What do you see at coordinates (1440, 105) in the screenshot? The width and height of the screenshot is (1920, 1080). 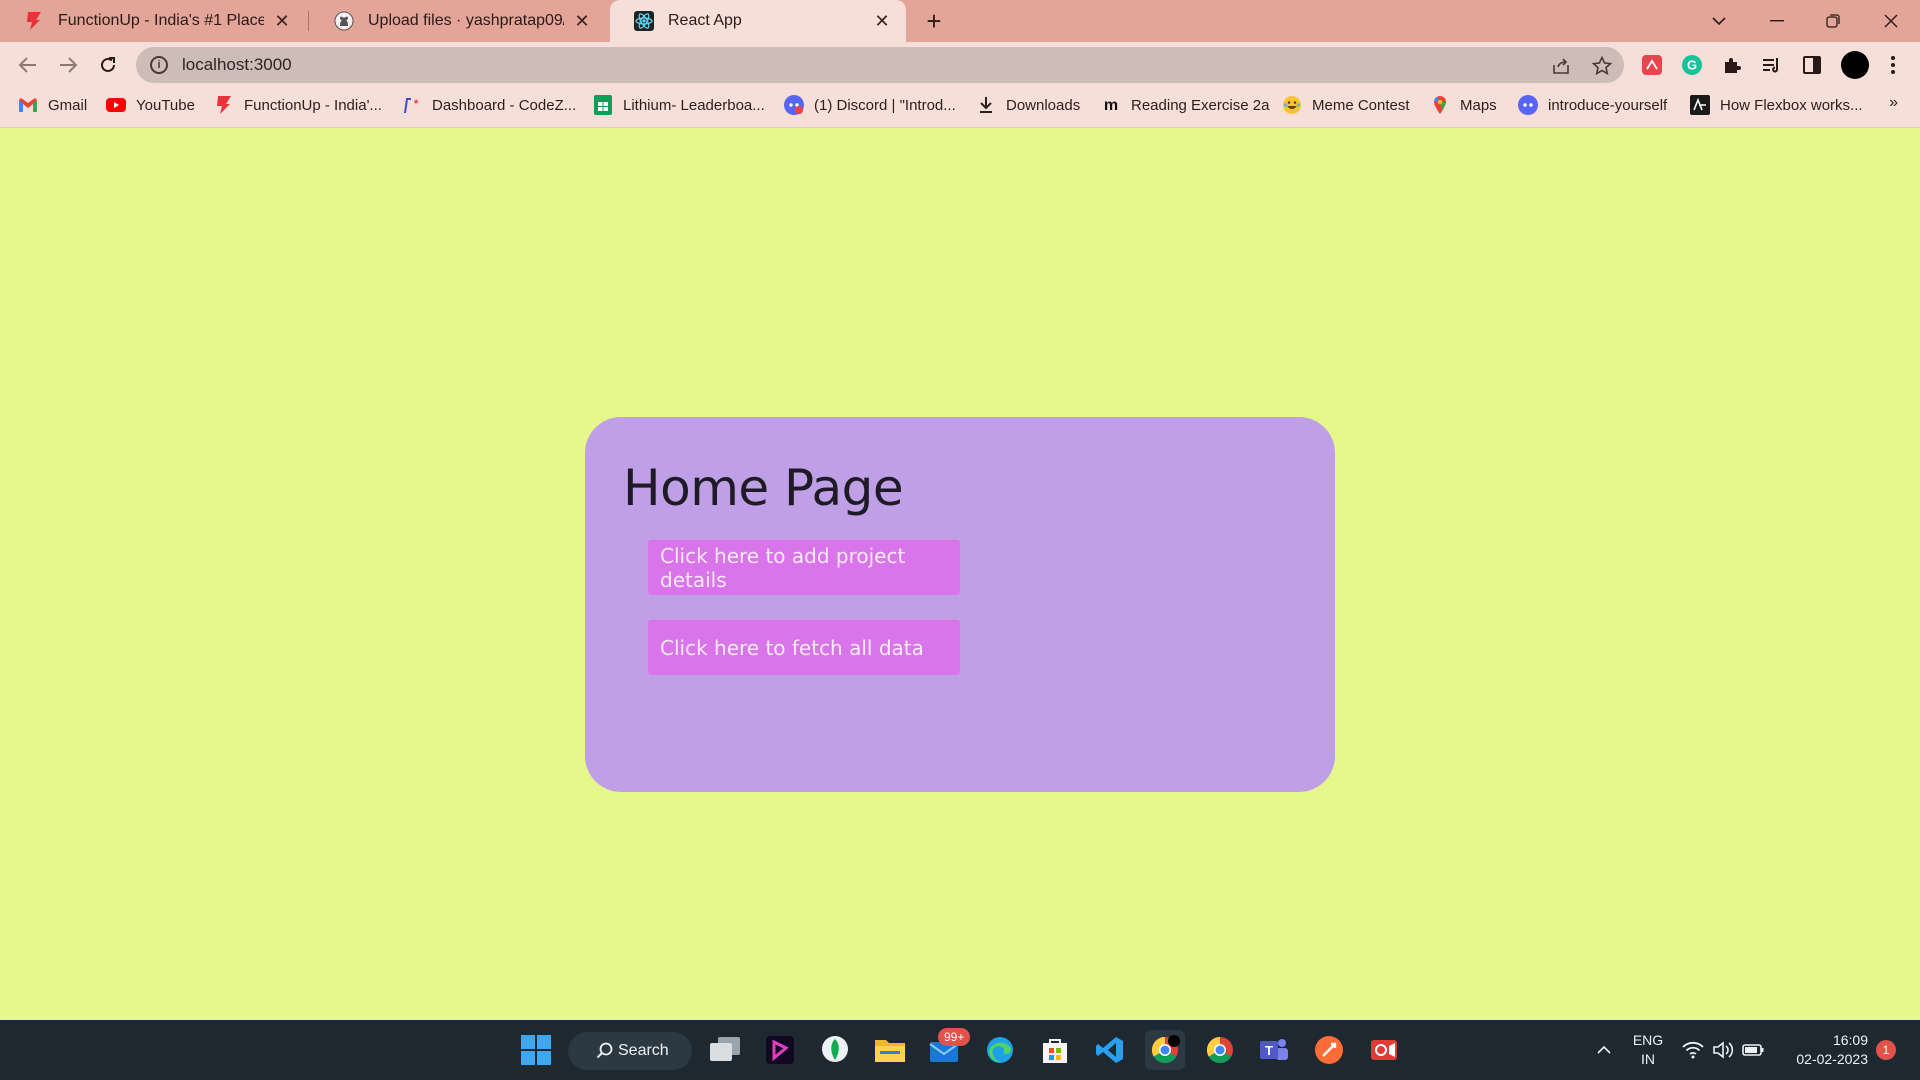 I see `maps-icon` at bounding box center [1440, 105].